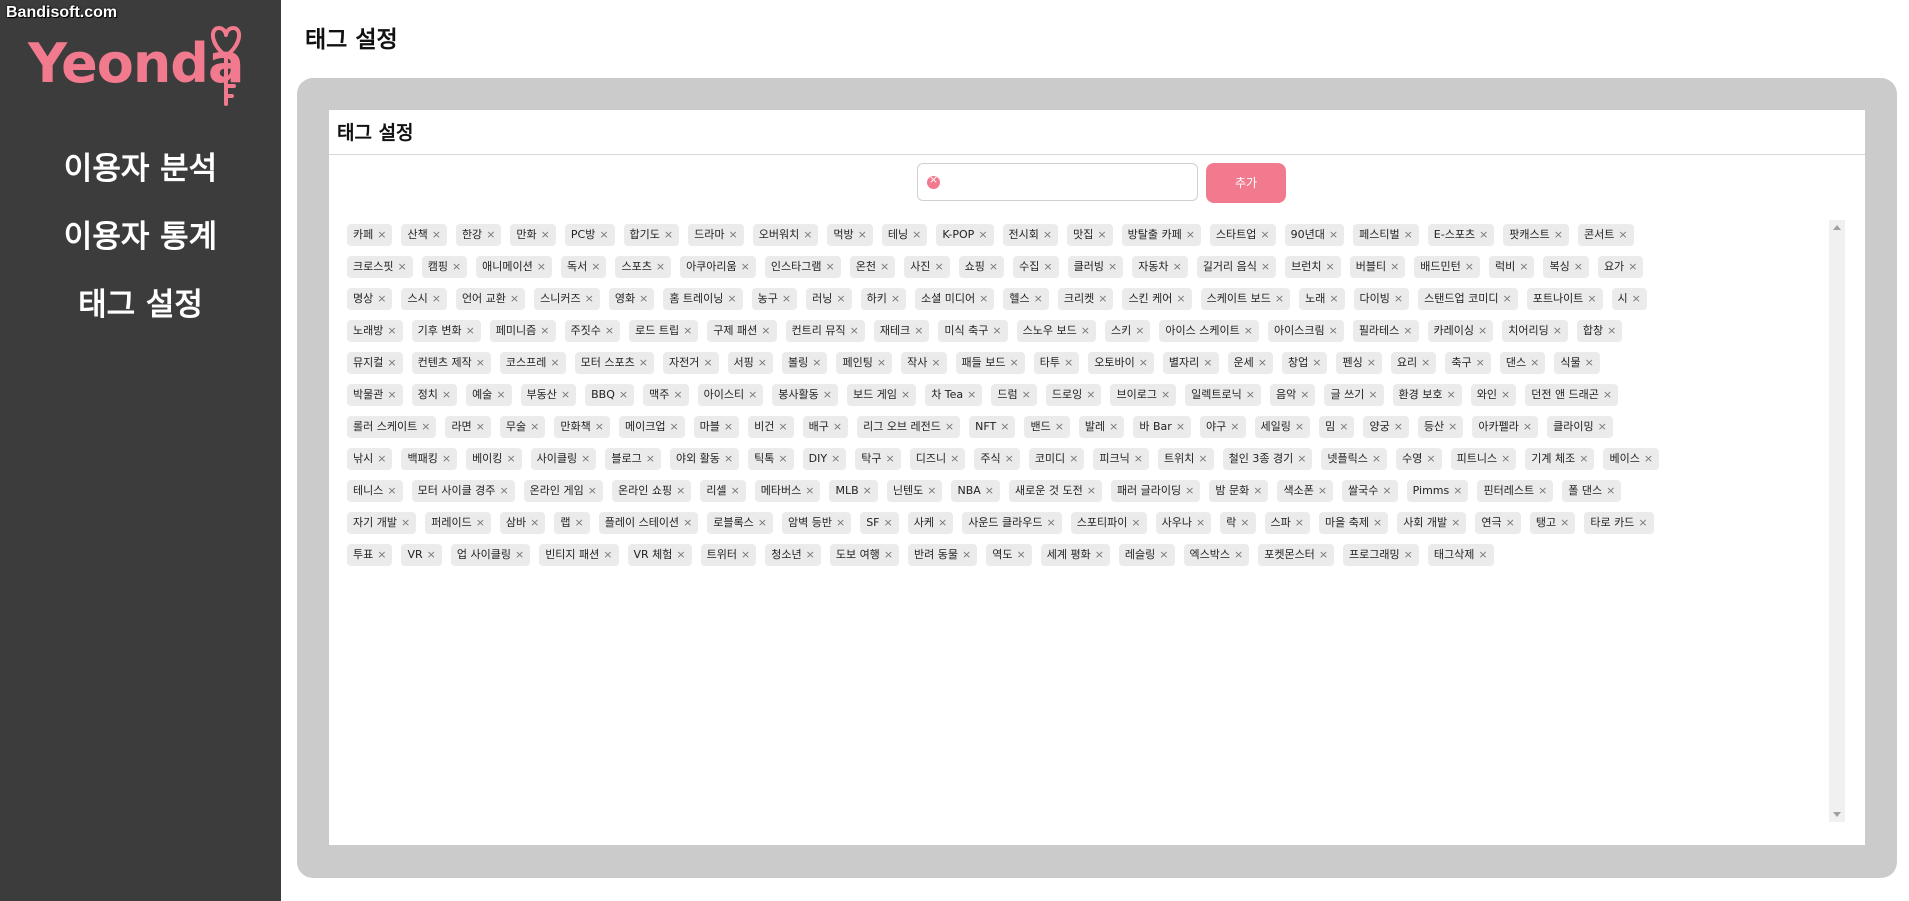 Image resolution: width=1909 pixels, height=901 pixels. Describe the element at coordinates (1183, 523) in the screenshot. I see `tag-chip: 사우나 ×` at that location.